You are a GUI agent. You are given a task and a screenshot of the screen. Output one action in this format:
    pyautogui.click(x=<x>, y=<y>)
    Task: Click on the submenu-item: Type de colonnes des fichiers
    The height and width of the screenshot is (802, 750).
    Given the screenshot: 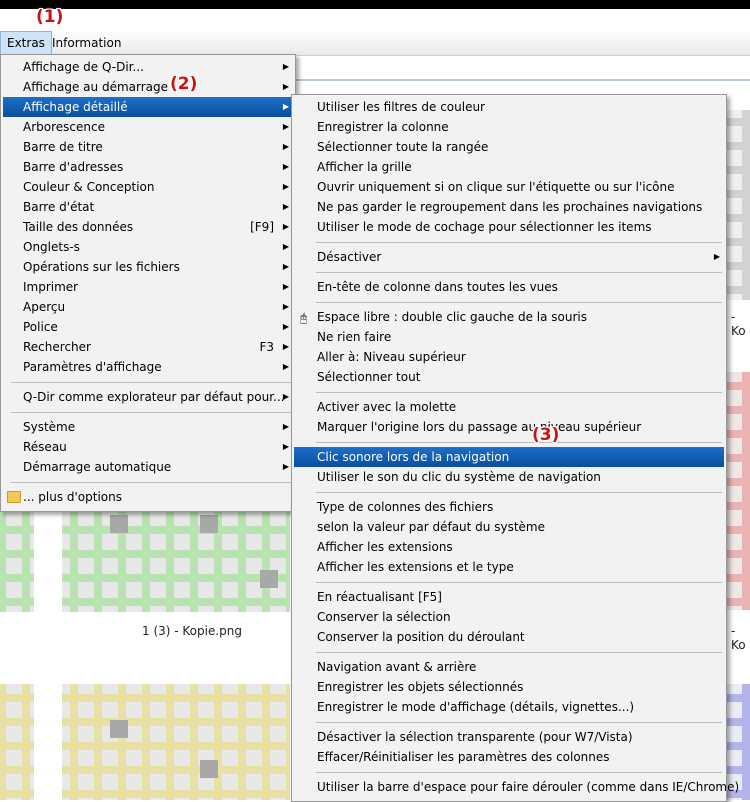 What is the action you would take?
    pyautogui.click(x=509, y=507)
    